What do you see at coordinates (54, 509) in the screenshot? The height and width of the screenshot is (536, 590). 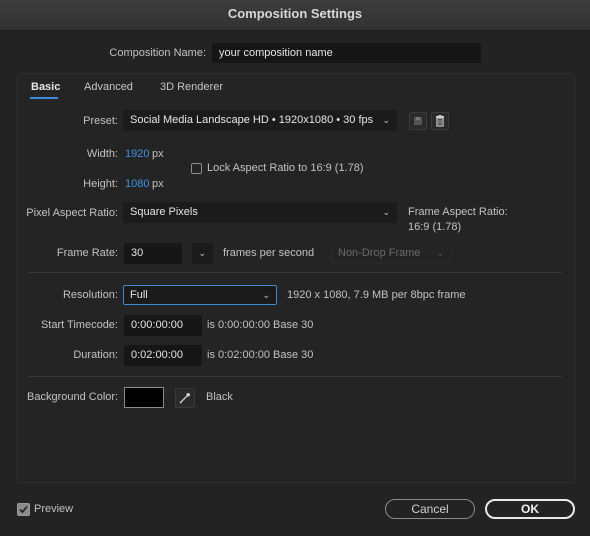 I see `preview-label: Preview` at bounding box center [54, 509].